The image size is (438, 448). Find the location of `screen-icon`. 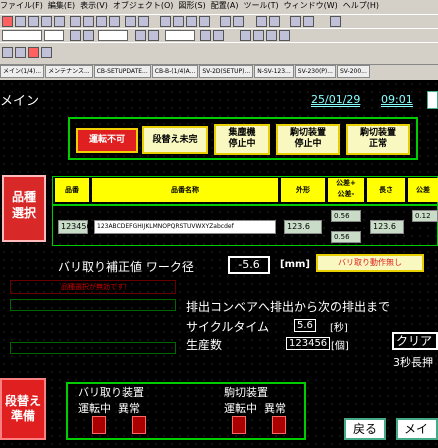

screen-icon is located at coordinates (245, 35).